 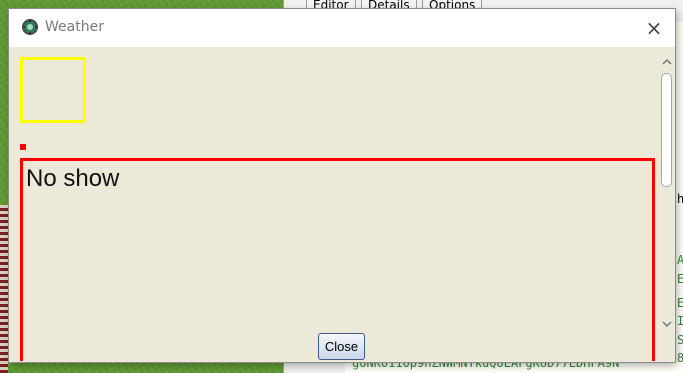 What do you see at coordinates (680, 260) in the screenshot?
I see `code-line: A` at bounding box center [680, 260].